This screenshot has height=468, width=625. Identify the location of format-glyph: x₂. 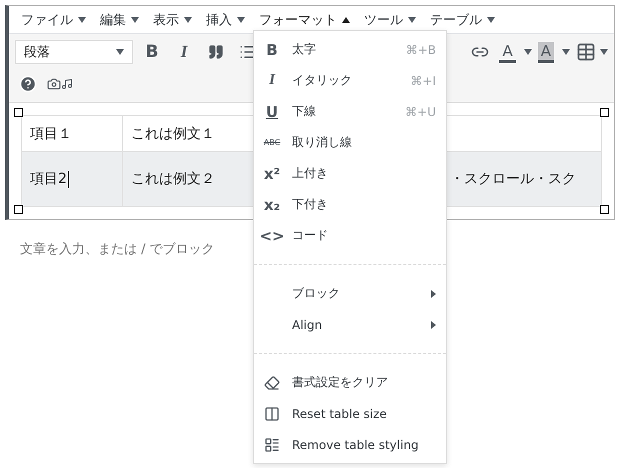
(272, 205).